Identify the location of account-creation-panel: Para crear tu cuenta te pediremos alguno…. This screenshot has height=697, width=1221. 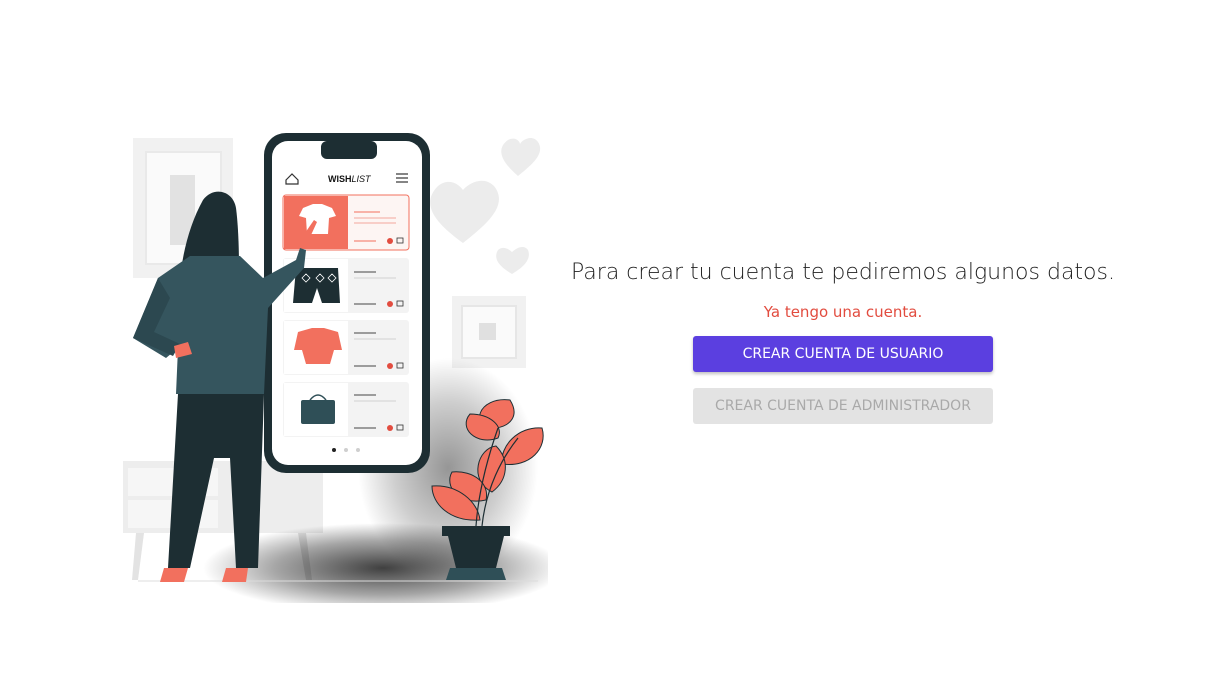
(843, 337).